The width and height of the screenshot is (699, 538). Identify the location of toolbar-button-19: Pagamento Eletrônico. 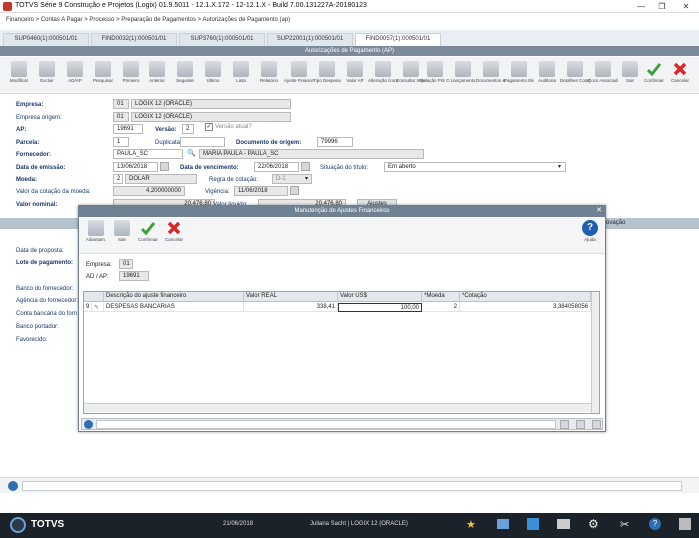
(519, 76).